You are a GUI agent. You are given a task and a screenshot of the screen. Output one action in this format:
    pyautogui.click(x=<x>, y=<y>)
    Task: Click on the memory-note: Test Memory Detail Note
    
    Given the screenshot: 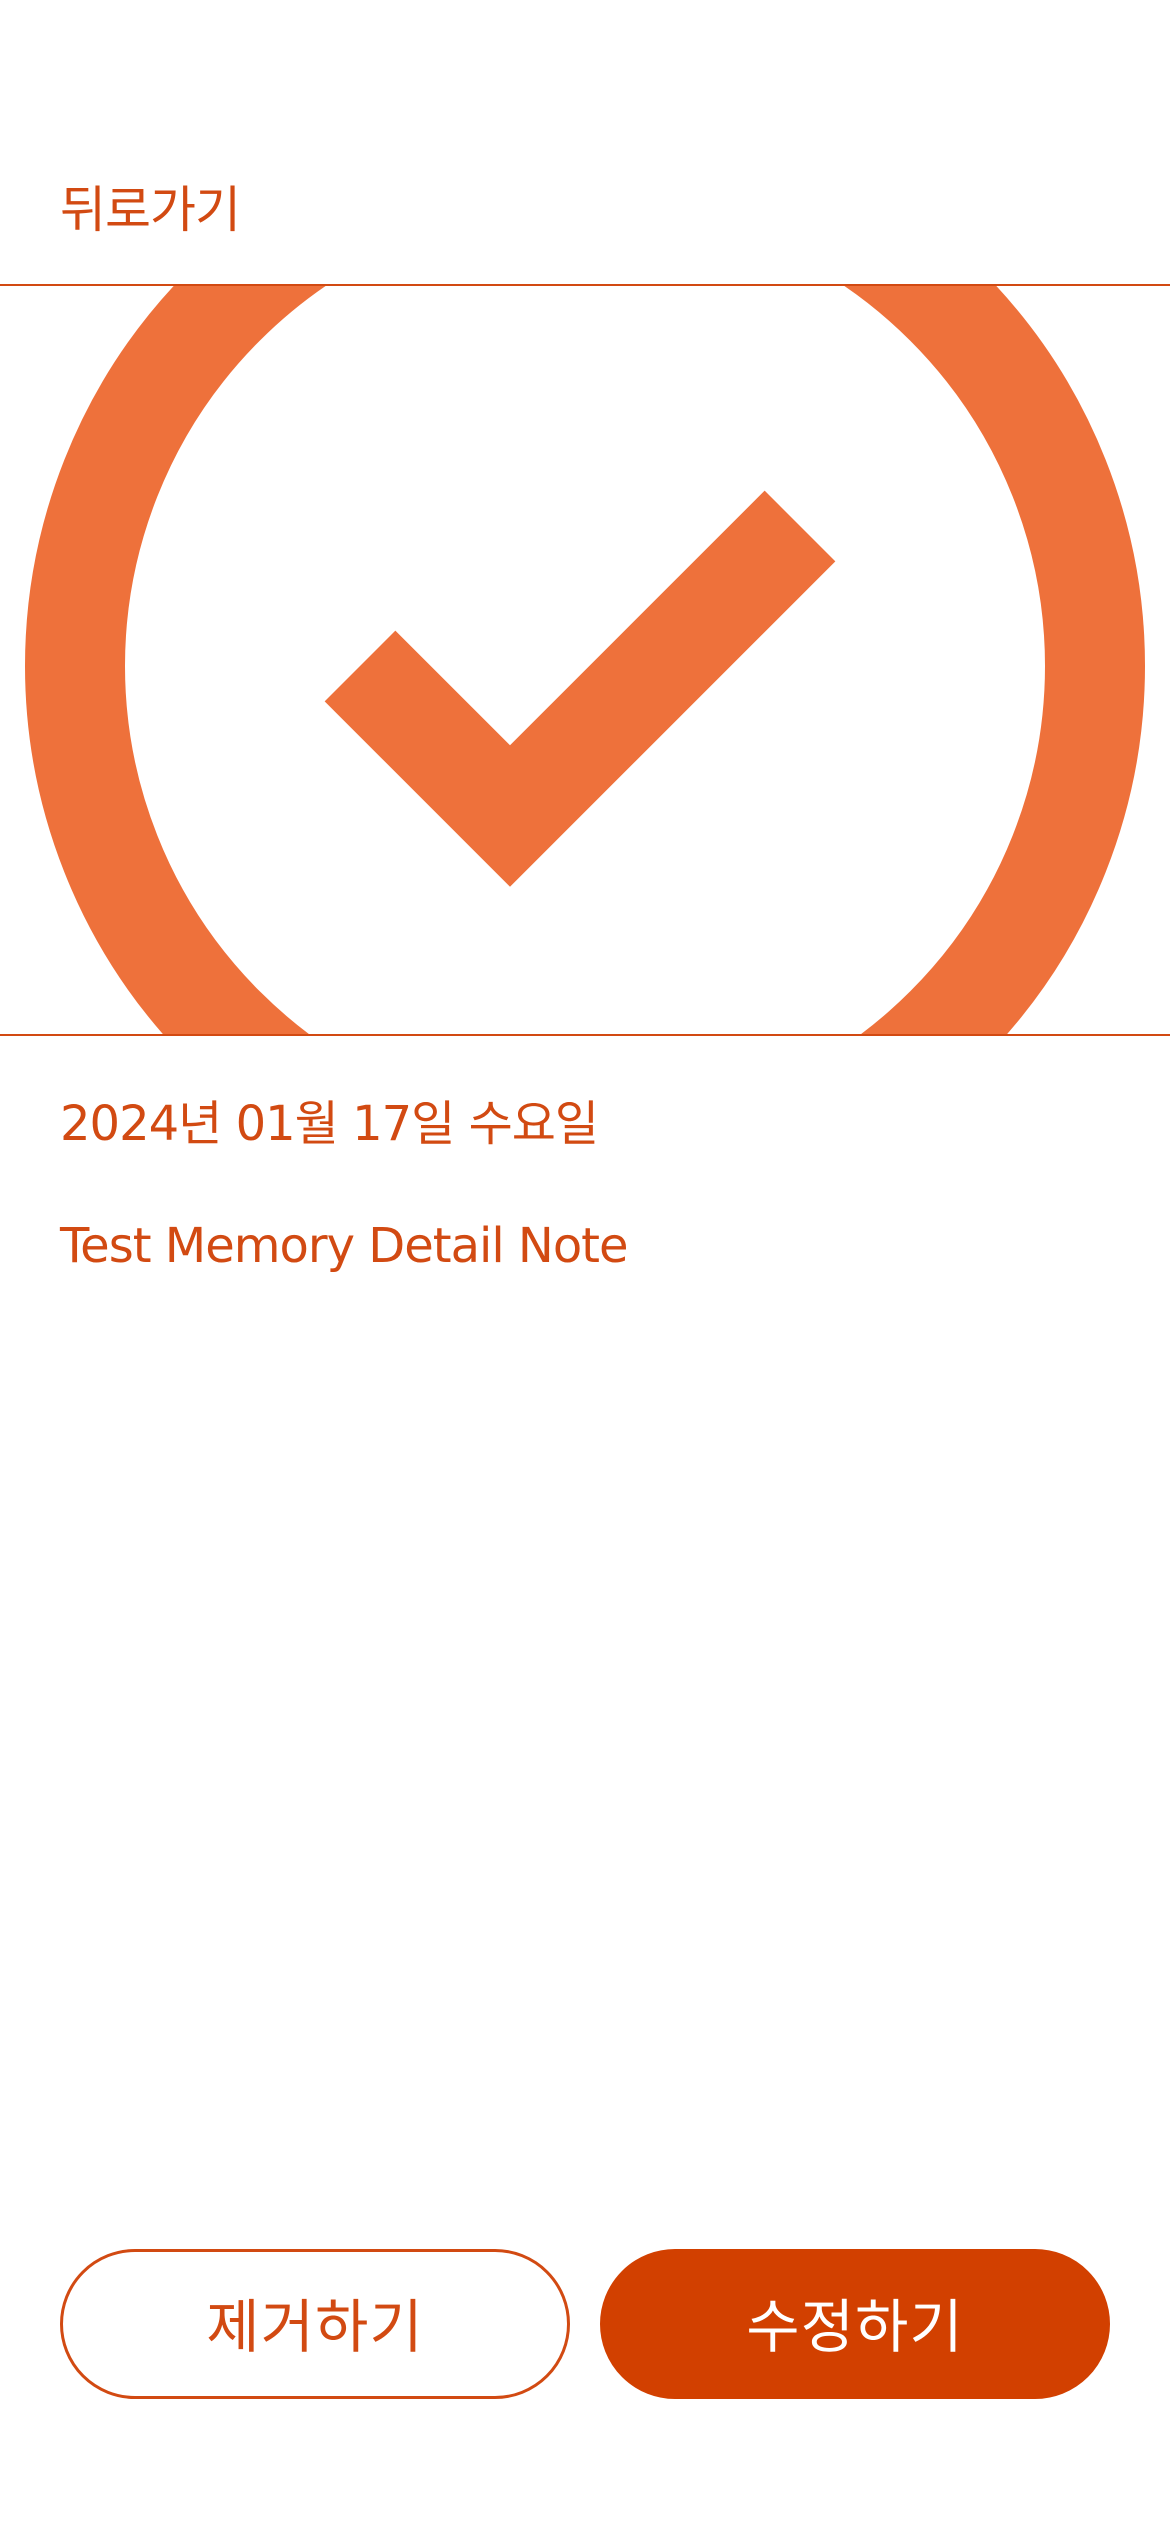 What is the action you would take?
    pyautogui.click(x=344, y=1246)
    